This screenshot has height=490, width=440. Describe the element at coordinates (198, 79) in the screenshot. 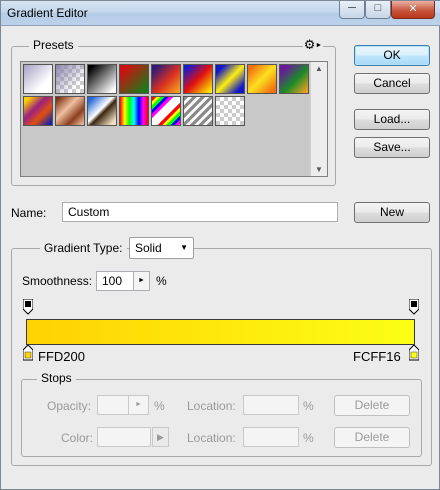

I see `preset-swatch-blue-red-yellow` at that location.